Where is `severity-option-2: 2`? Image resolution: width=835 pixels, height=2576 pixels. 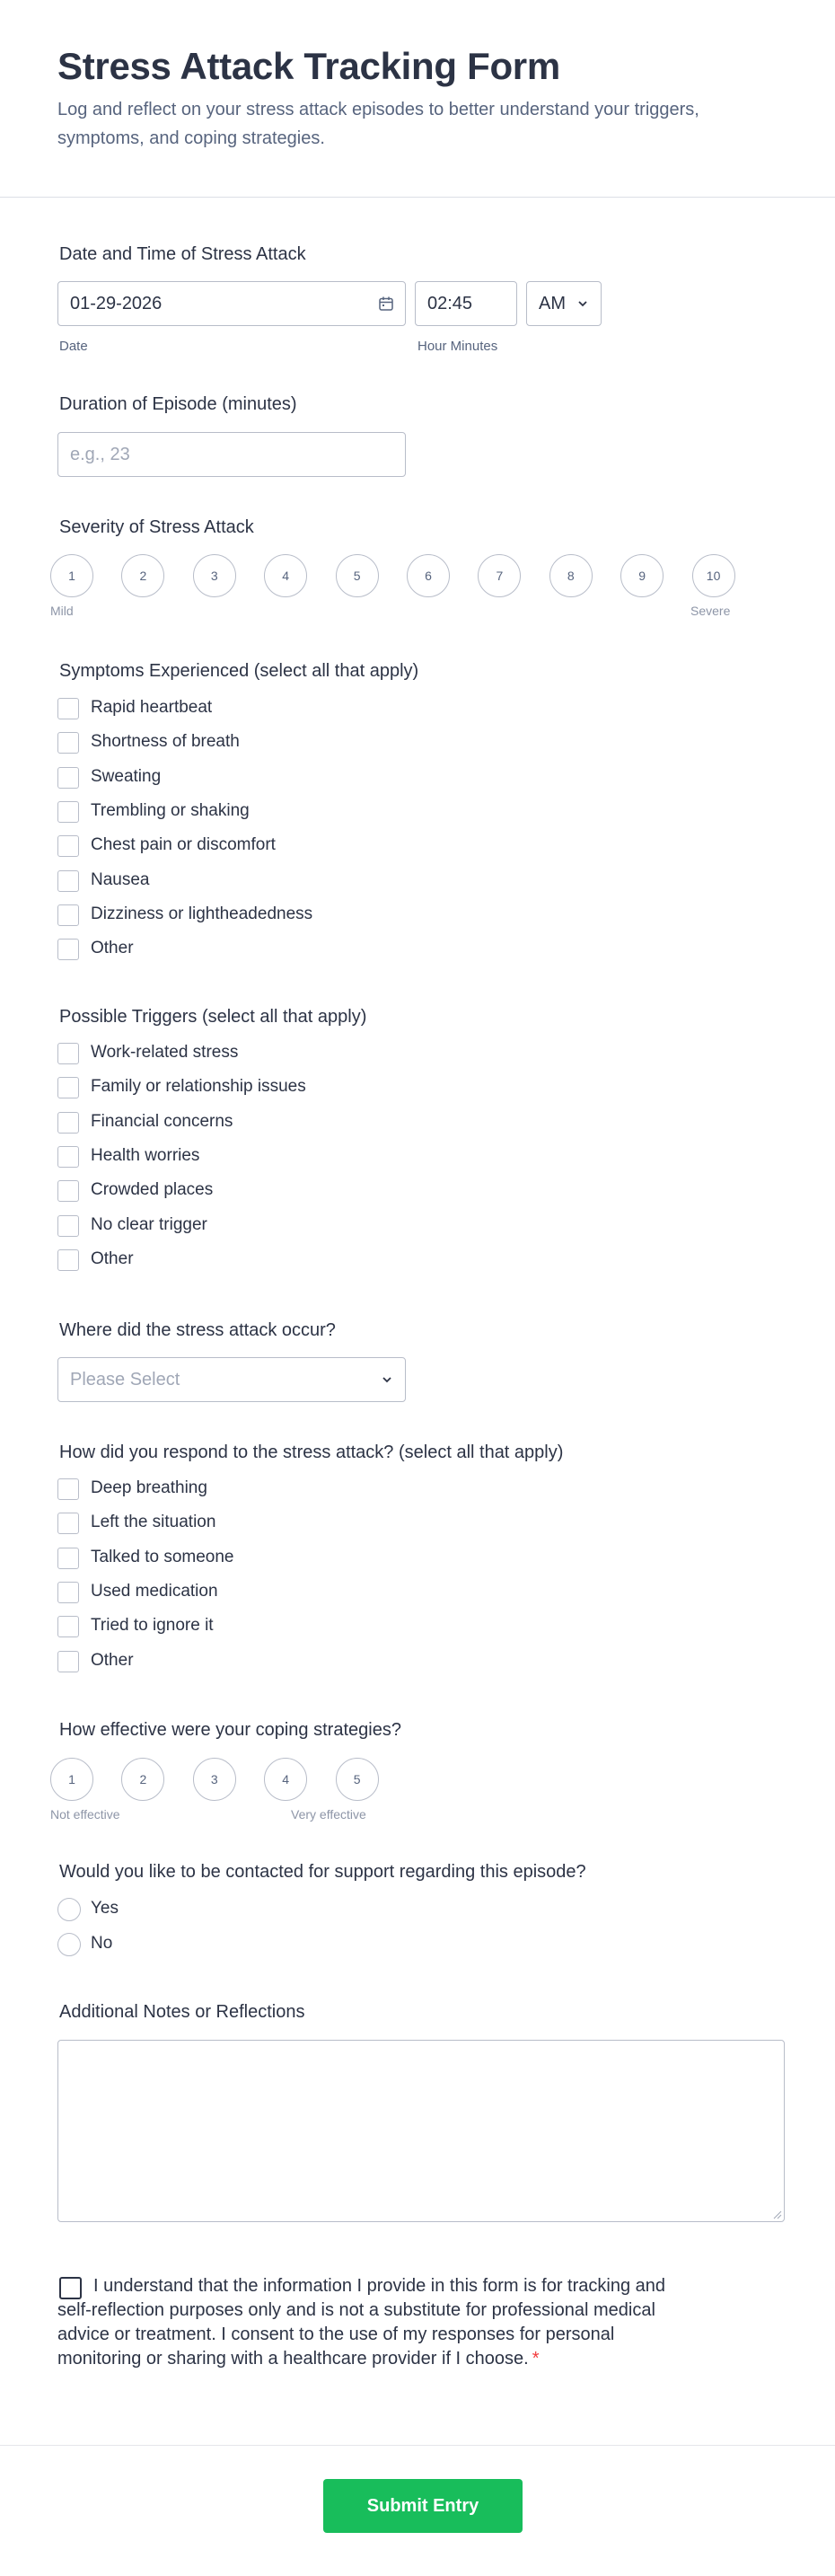
severity-option-2: 2 is located at coordinates (143, 575).